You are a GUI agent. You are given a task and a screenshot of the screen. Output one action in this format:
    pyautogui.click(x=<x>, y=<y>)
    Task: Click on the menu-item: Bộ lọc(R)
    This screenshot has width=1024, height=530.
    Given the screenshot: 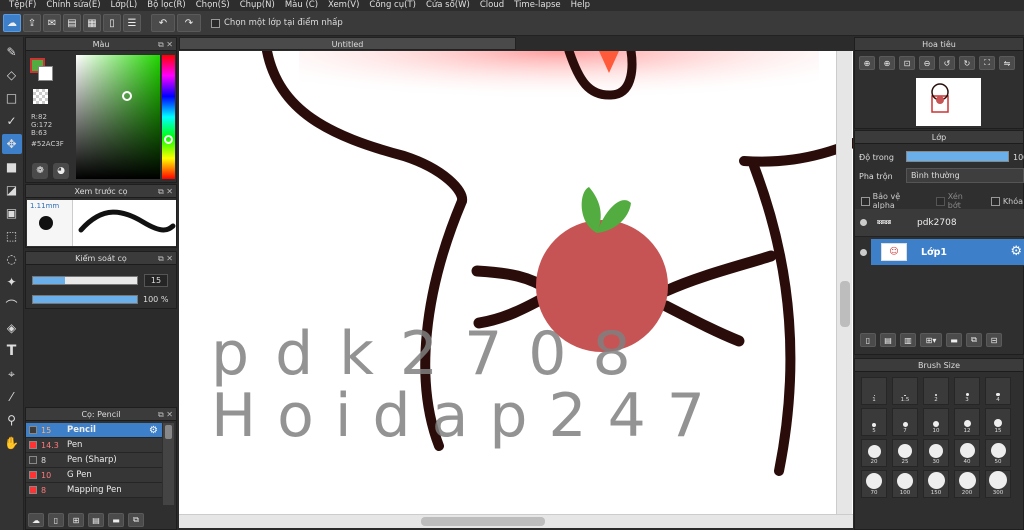 What is the action you would take?
    pyautogui.click(x=166, y=5)
    